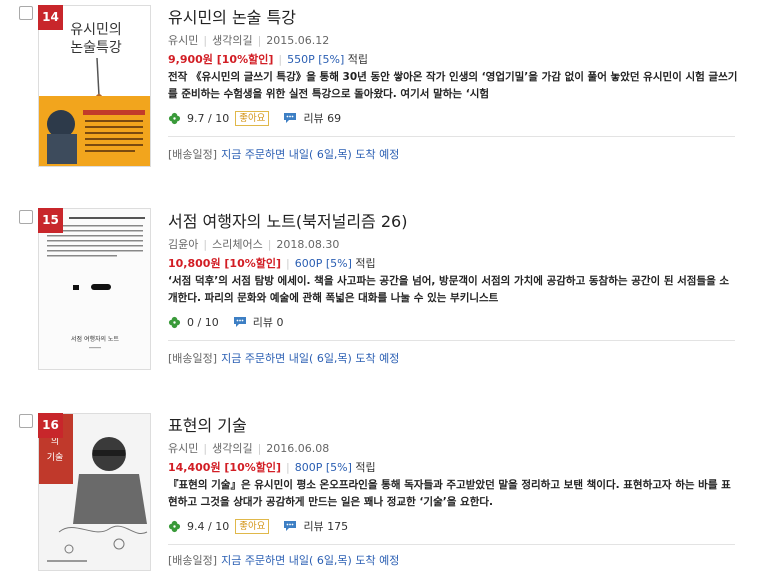  Describe the element at coordinates (237, 244) in the screenshot. I see `publisher: 스리체어스` at that location.